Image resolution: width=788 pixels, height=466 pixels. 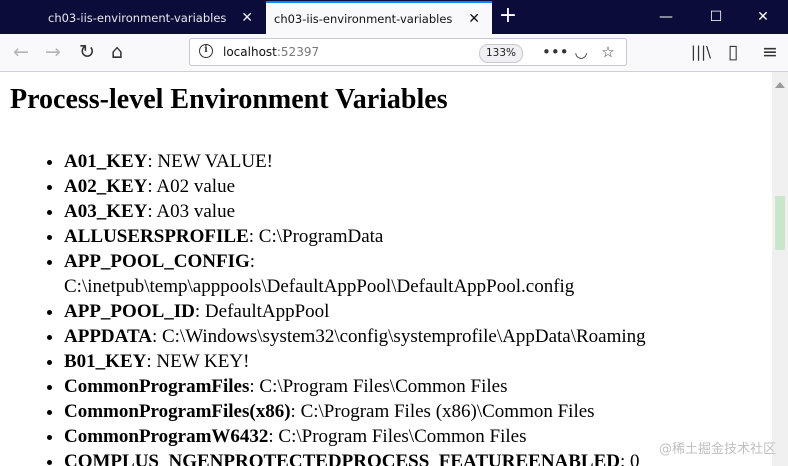 What do you see at coordinates (108, 336) in the screenshot?
I see `env-variable-key: APPDATA` at bounding box center [108, 336].